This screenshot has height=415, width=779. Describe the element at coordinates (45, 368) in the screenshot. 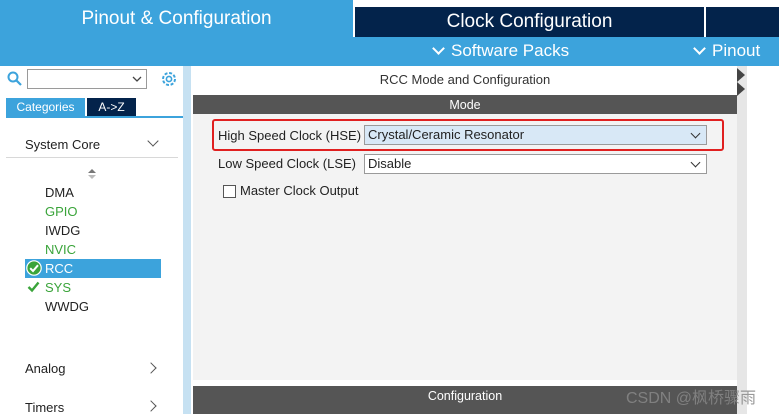

I see `category-analog: Analog` at that location.